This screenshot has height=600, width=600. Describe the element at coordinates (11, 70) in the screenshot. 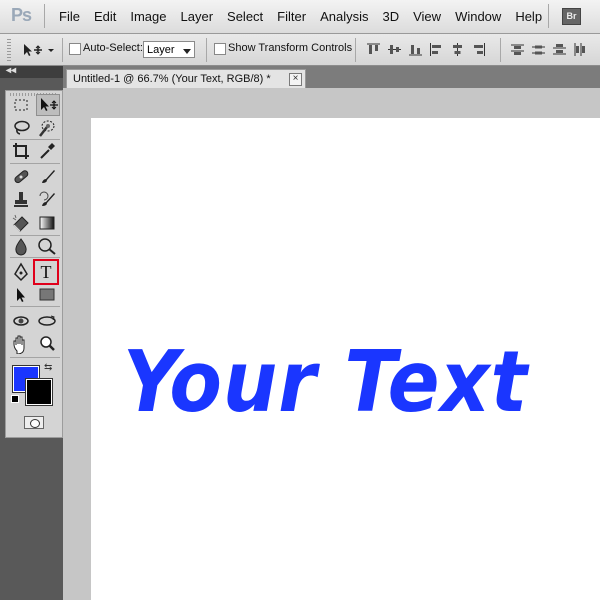

I see `collapse-panel-icon: ◂◂` at that location.